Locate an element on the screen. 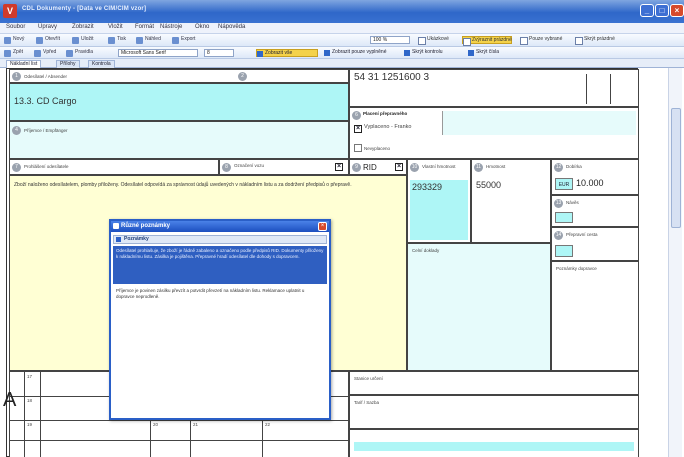 The image size is (684, 457). font-combo: Microsoft Sans Serif is located at coordinates (158, 53).